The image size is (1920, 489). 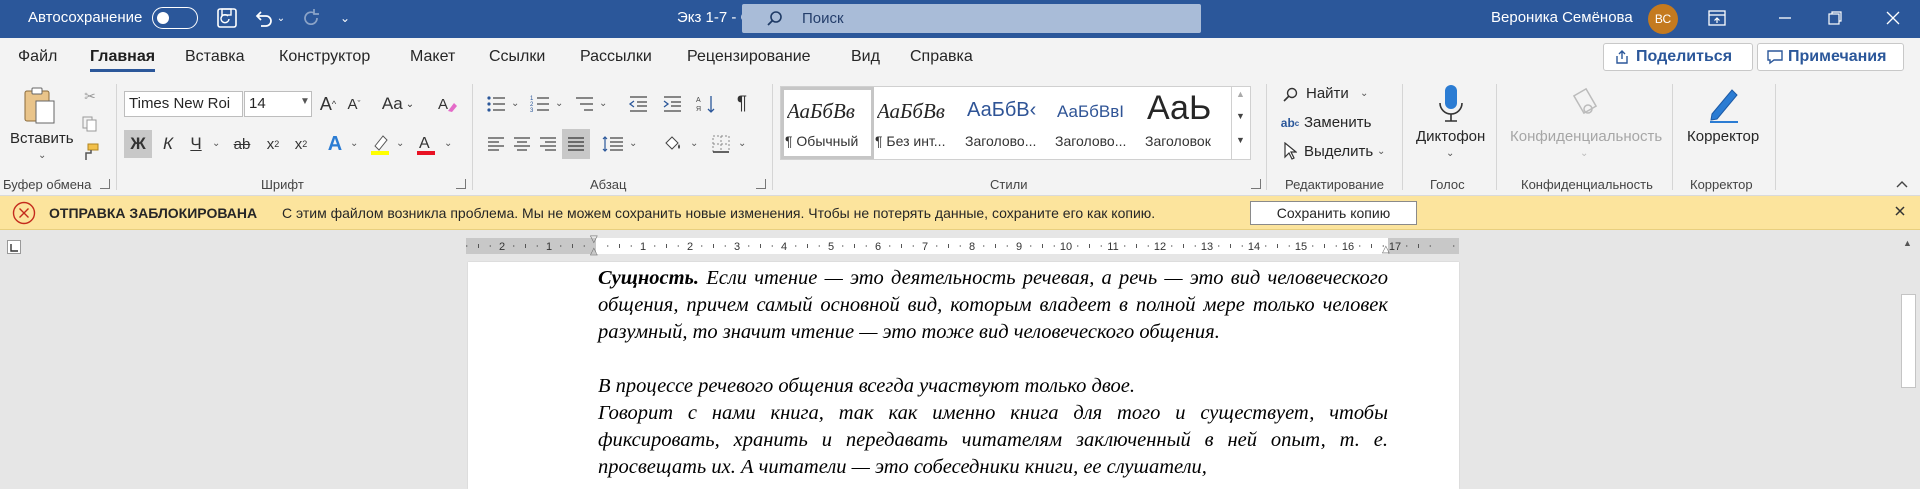 What do you see at coordinates (1386, 249) in the screenshot?
I see `right-indent-marker: △` at bounding box center [1386, 249].